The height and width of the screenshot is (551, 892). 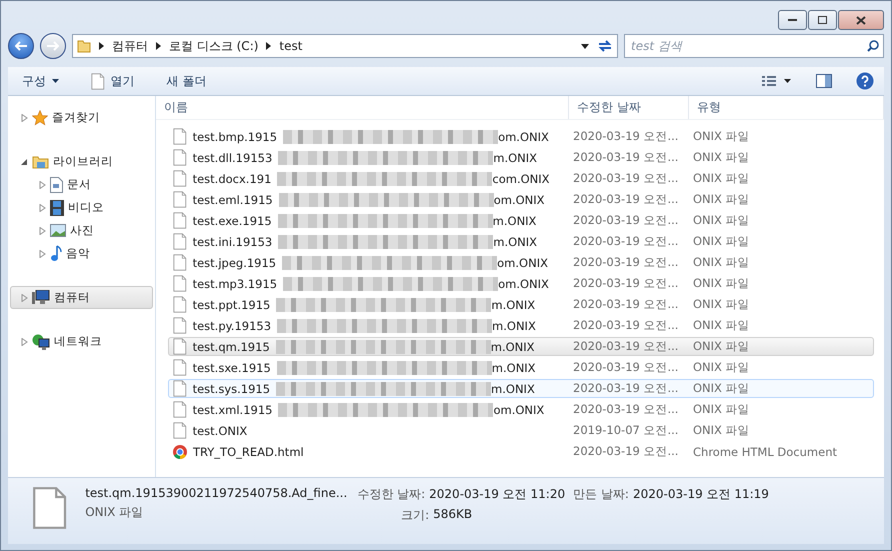 I want to click on left-arrow-icon, so click(x=21, y=46).